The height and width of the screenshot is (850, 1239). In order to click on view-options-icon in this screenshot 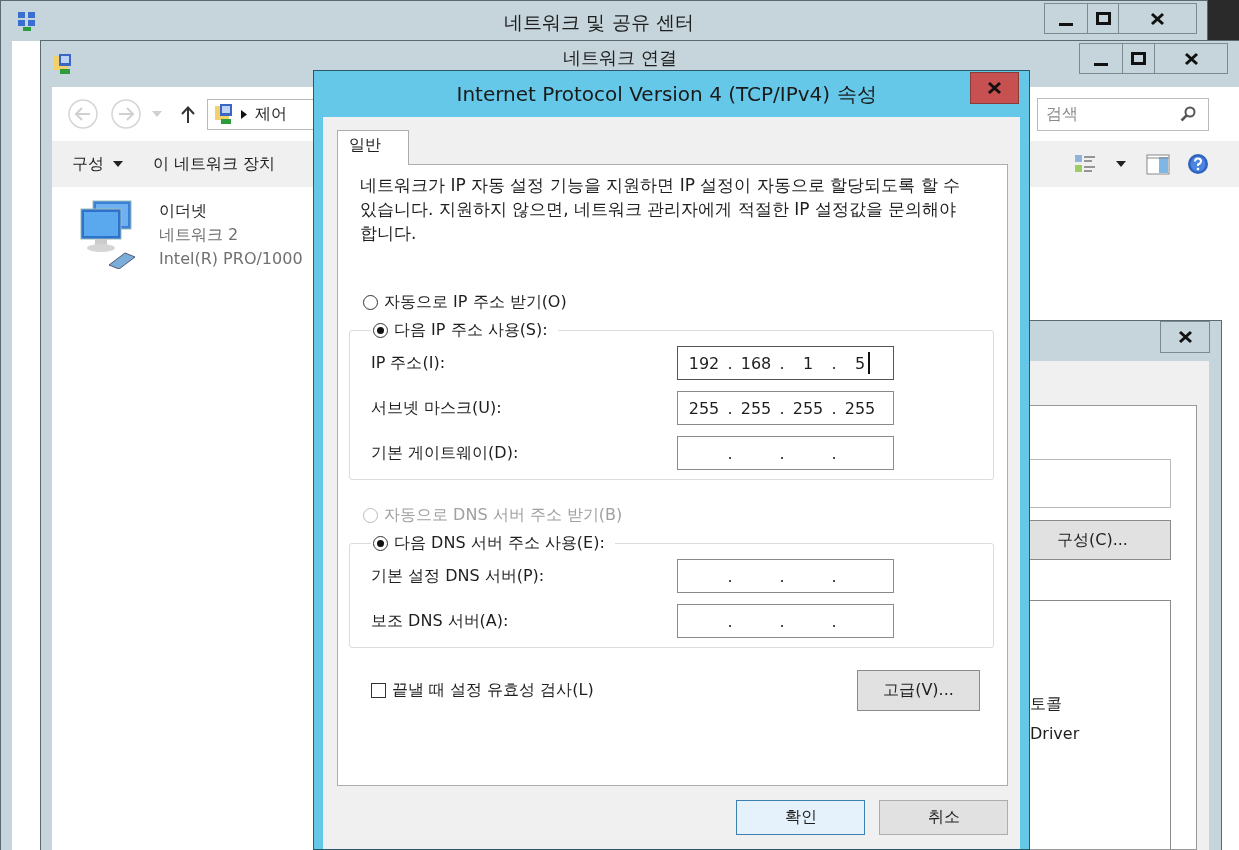, I will do `click(1085, 164)`.